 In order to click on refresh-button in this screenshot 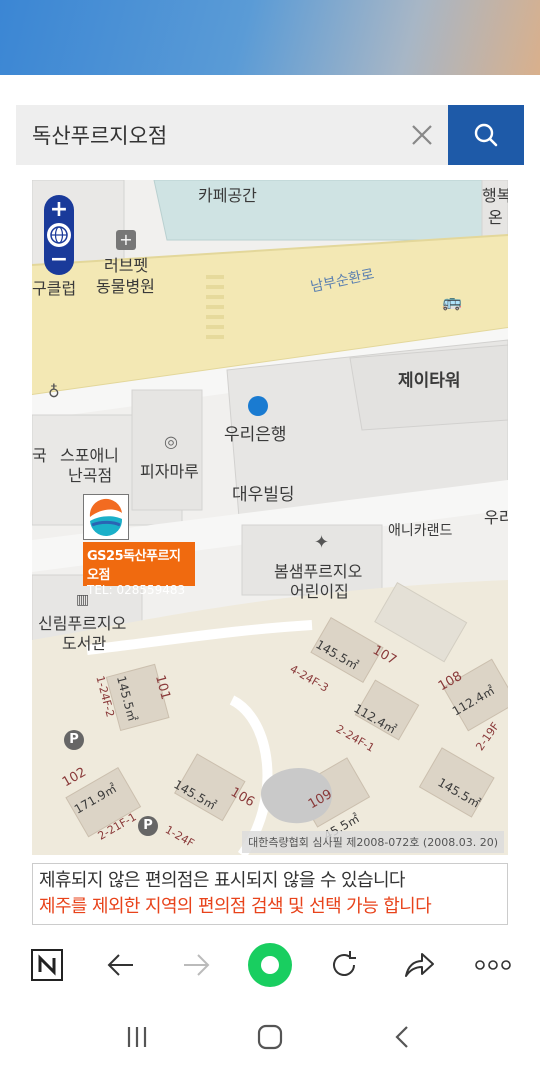, I will do `click(344, 965)`.